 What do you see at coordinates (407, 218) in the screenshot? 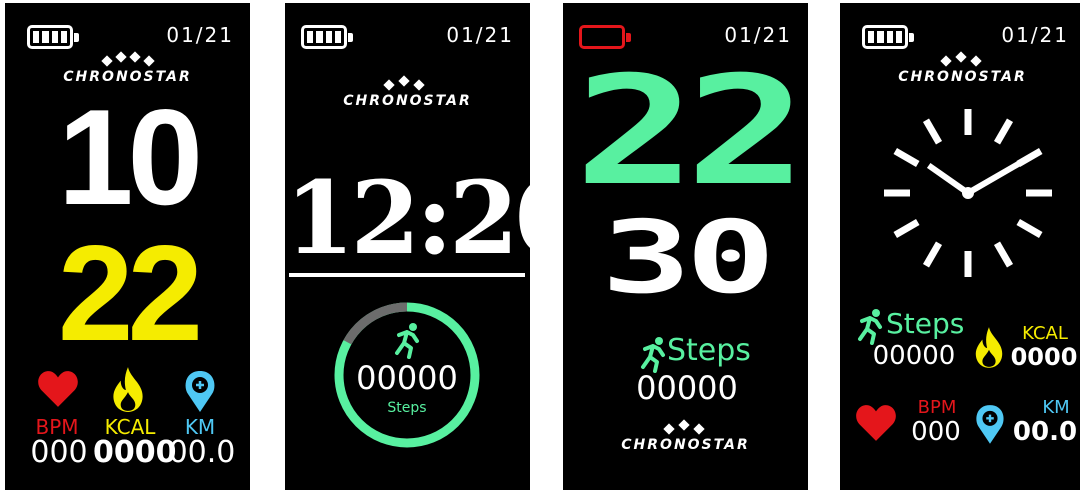
I see `digital-time: 12:20` at bounding box center [407, 218].